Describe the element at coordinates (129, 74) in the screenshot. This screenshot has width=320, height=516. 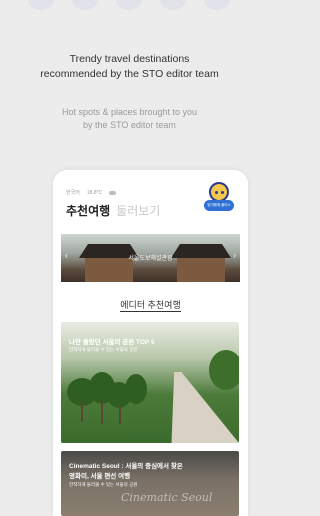
I see `headline-line-2: recommended by the STO editor team` at that location.